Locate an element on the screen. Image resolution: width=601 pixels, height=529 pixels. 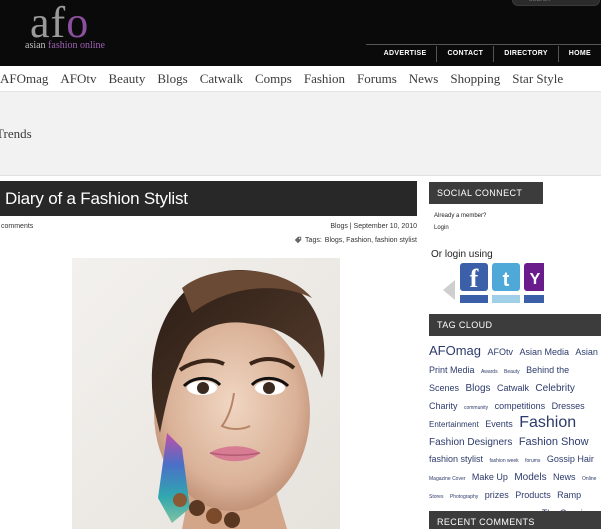
tag-cloud-link: Photography is located at coordinates (464, 497).